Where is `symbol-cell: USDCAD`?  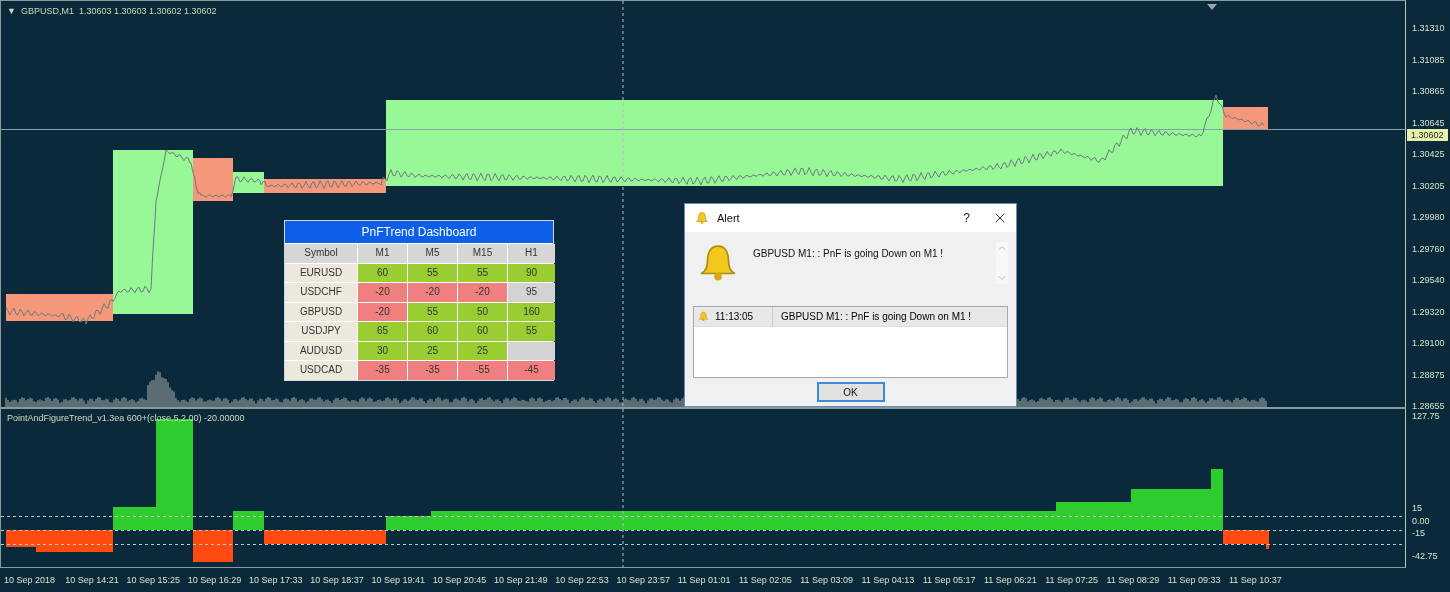
symbol-cell: USDCAD is located at coordinates (321, 370).